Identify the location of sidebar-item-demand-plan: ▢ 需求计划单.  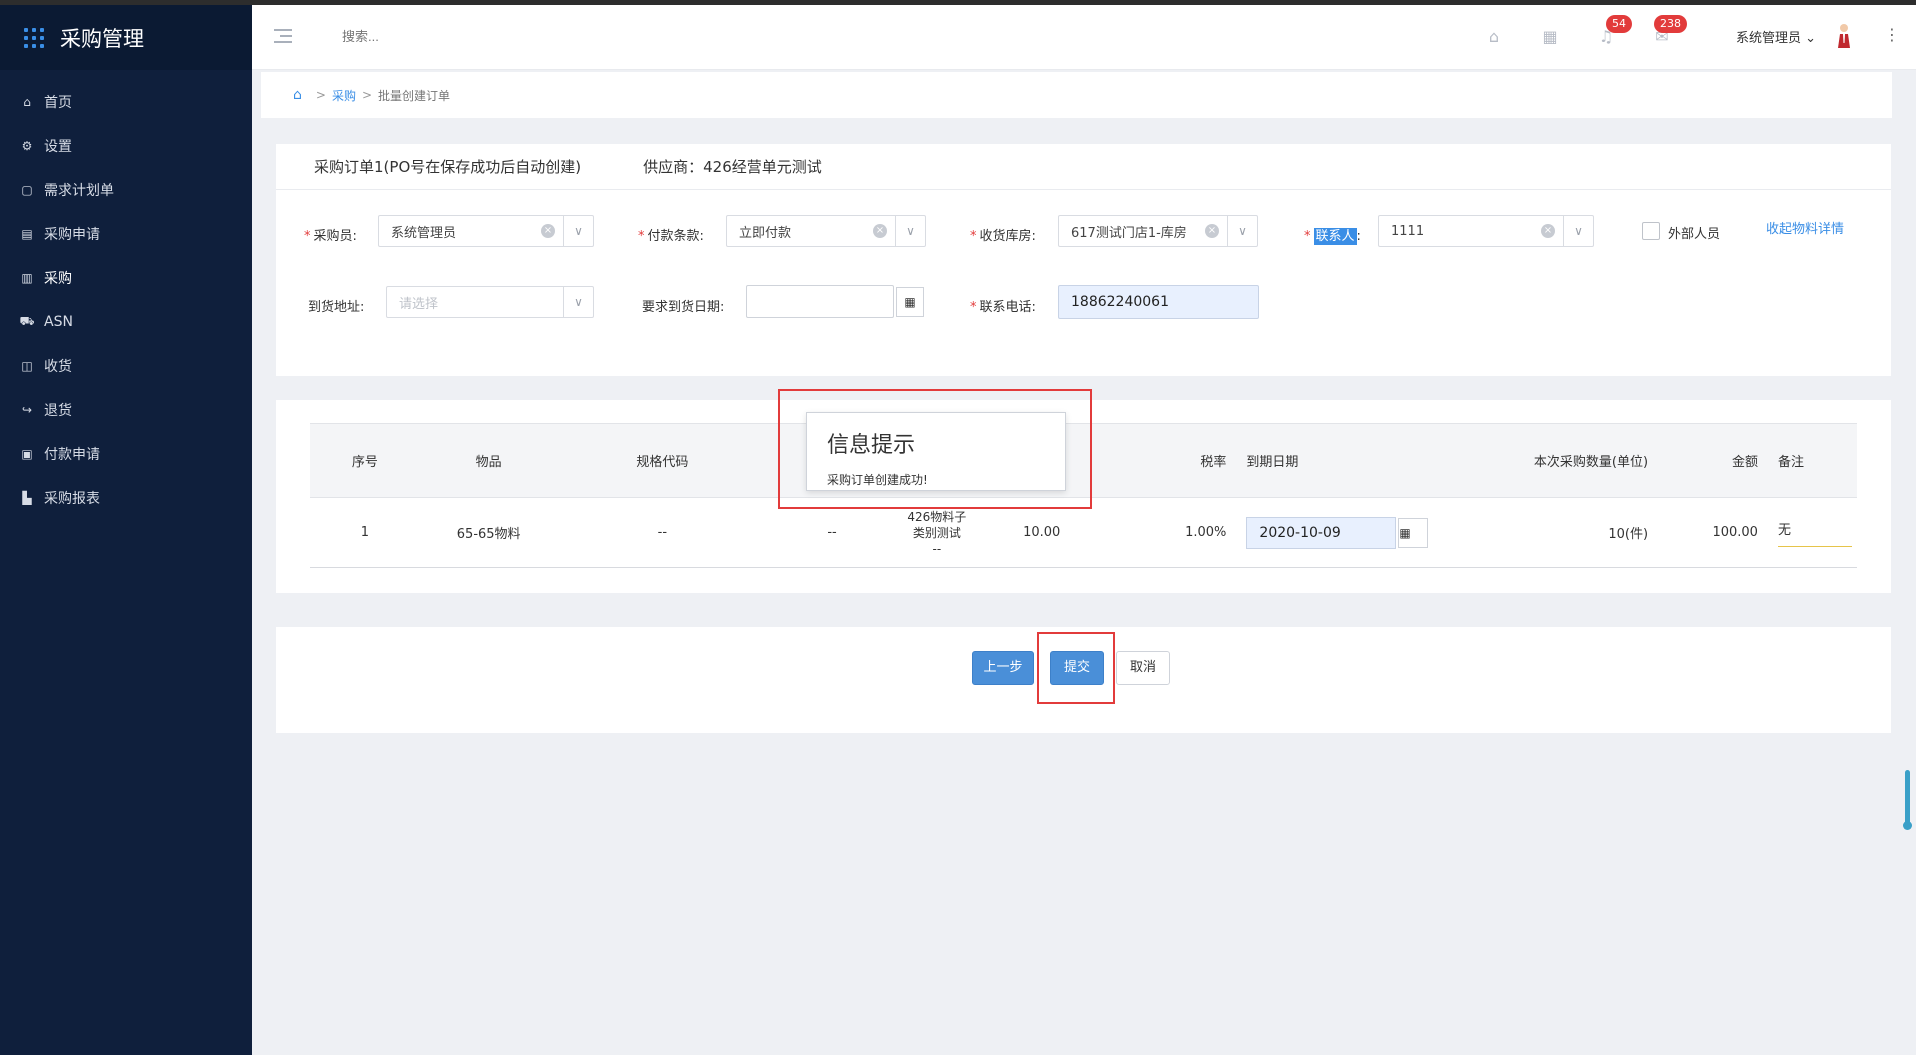
(126, 190).